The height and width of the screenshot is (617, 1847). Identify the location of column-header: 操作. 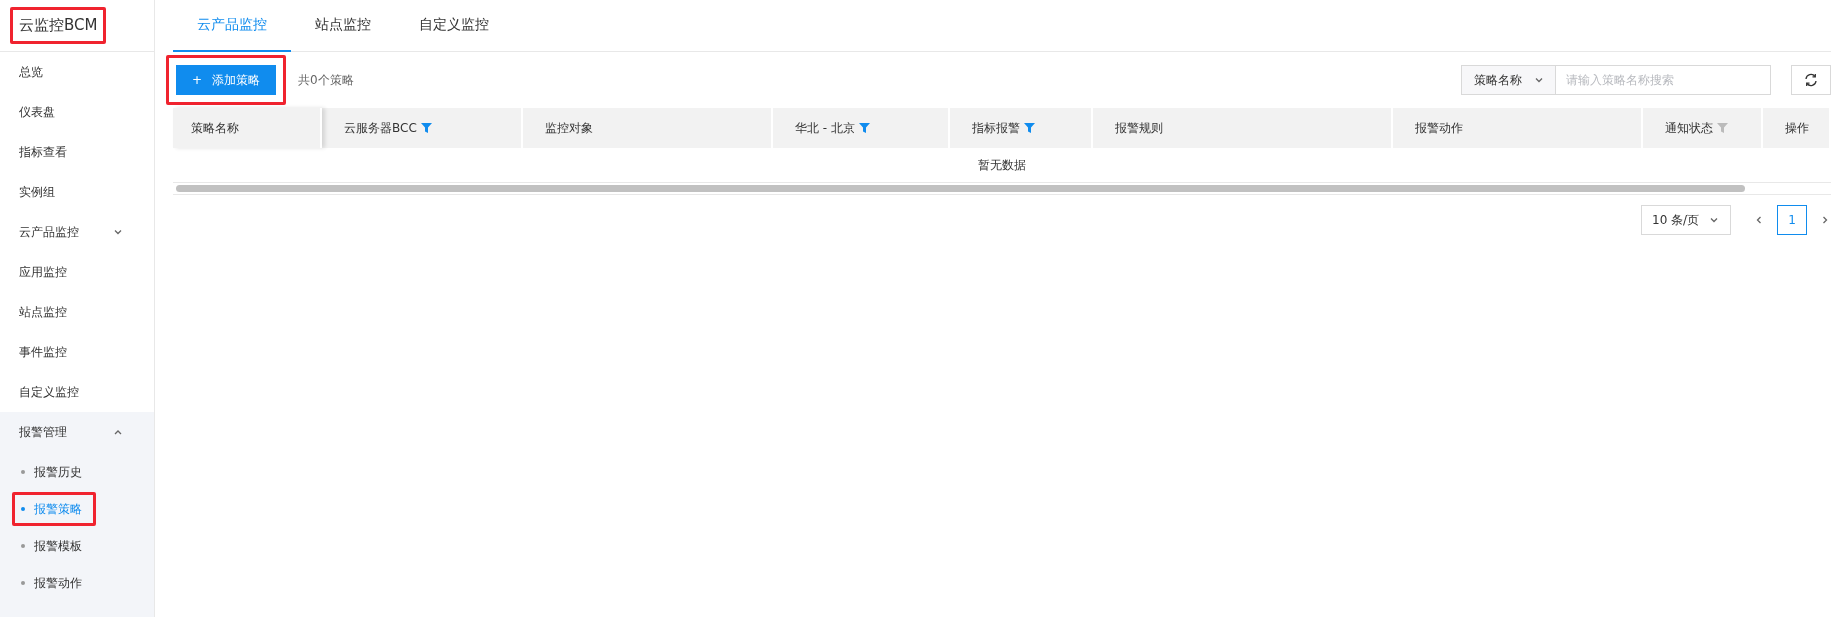
(1797, 128).